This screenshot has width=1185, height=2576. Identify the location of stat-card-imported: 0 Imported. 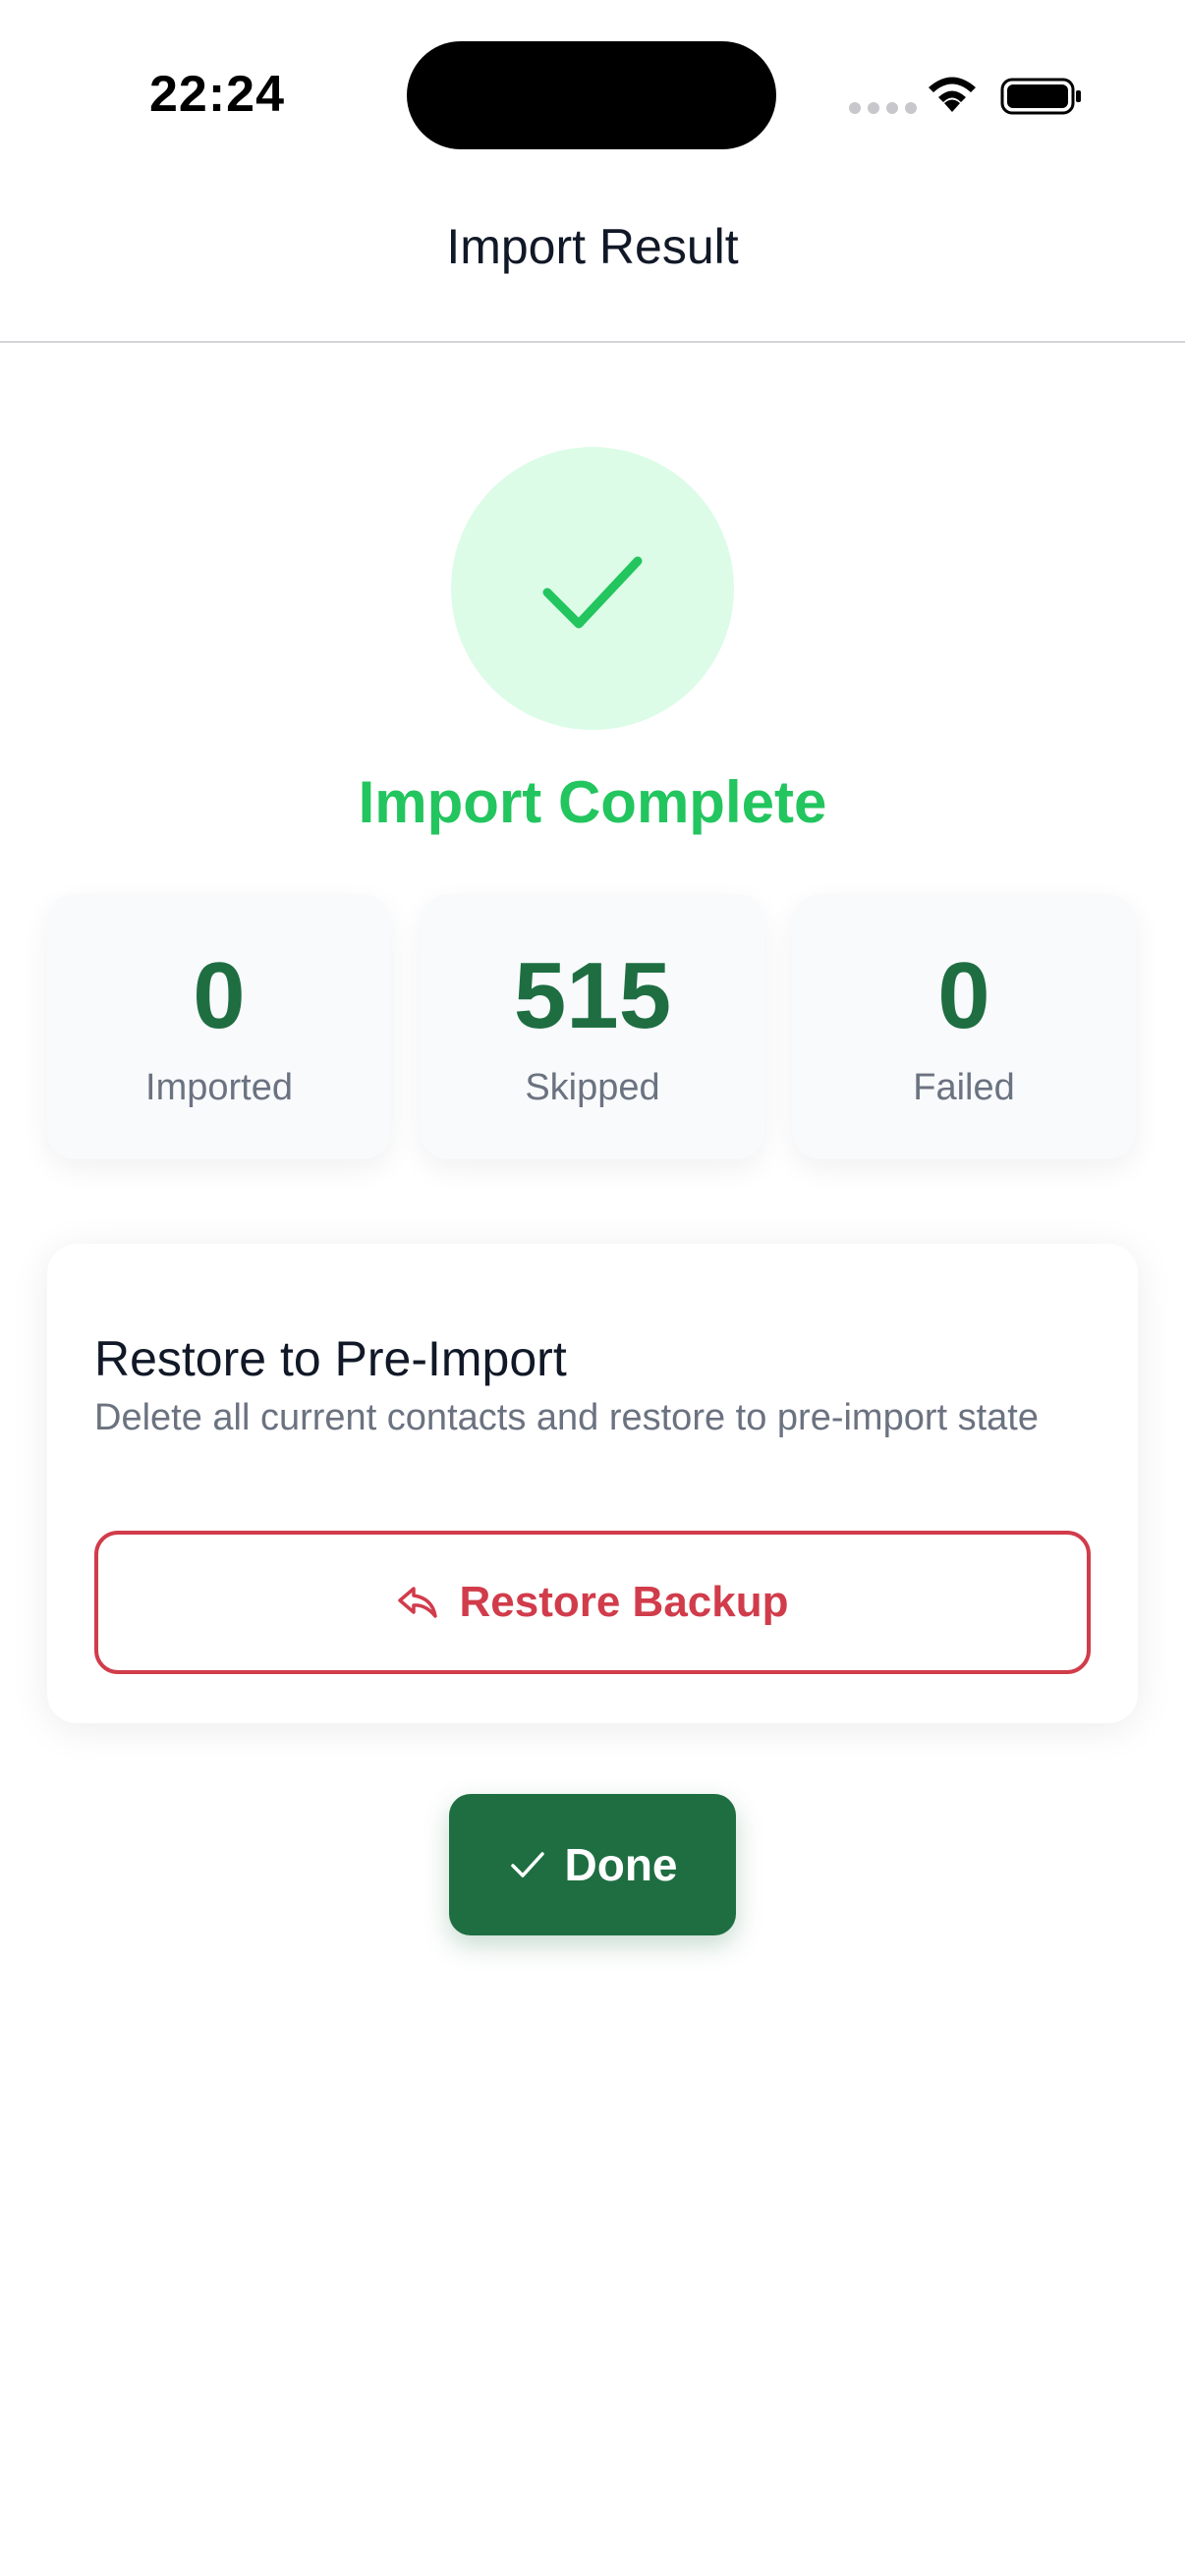
(219, 1026).